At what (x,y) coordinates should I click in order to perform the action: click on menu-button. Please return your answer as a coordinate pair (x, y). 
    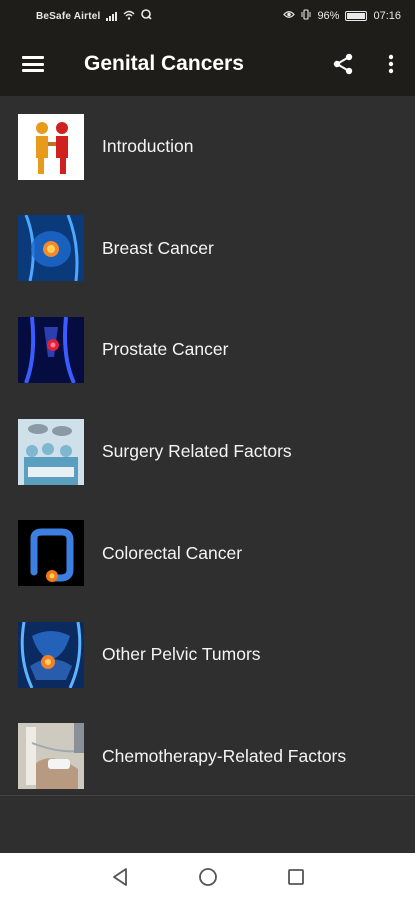
    Looking at the image, I should click on (33, 64).